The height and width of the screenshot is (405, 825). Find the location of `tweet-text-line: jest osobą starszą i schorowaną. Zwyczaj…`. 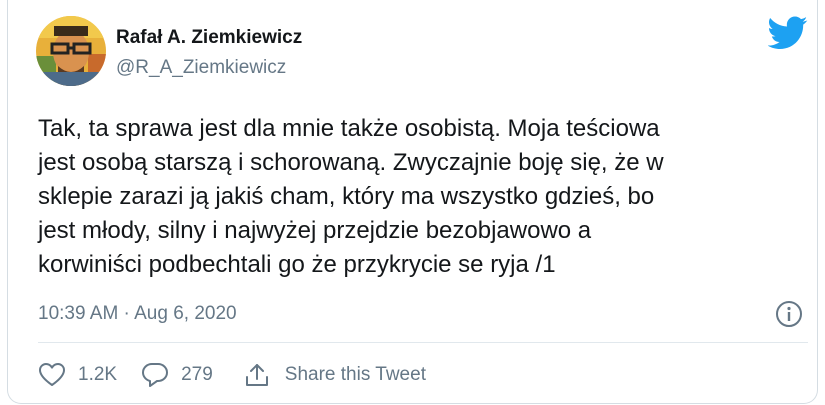

tweet-text-line: jest osobą starszą i schorowaną. Zwyczaj… is located at coordinates (351, 162).